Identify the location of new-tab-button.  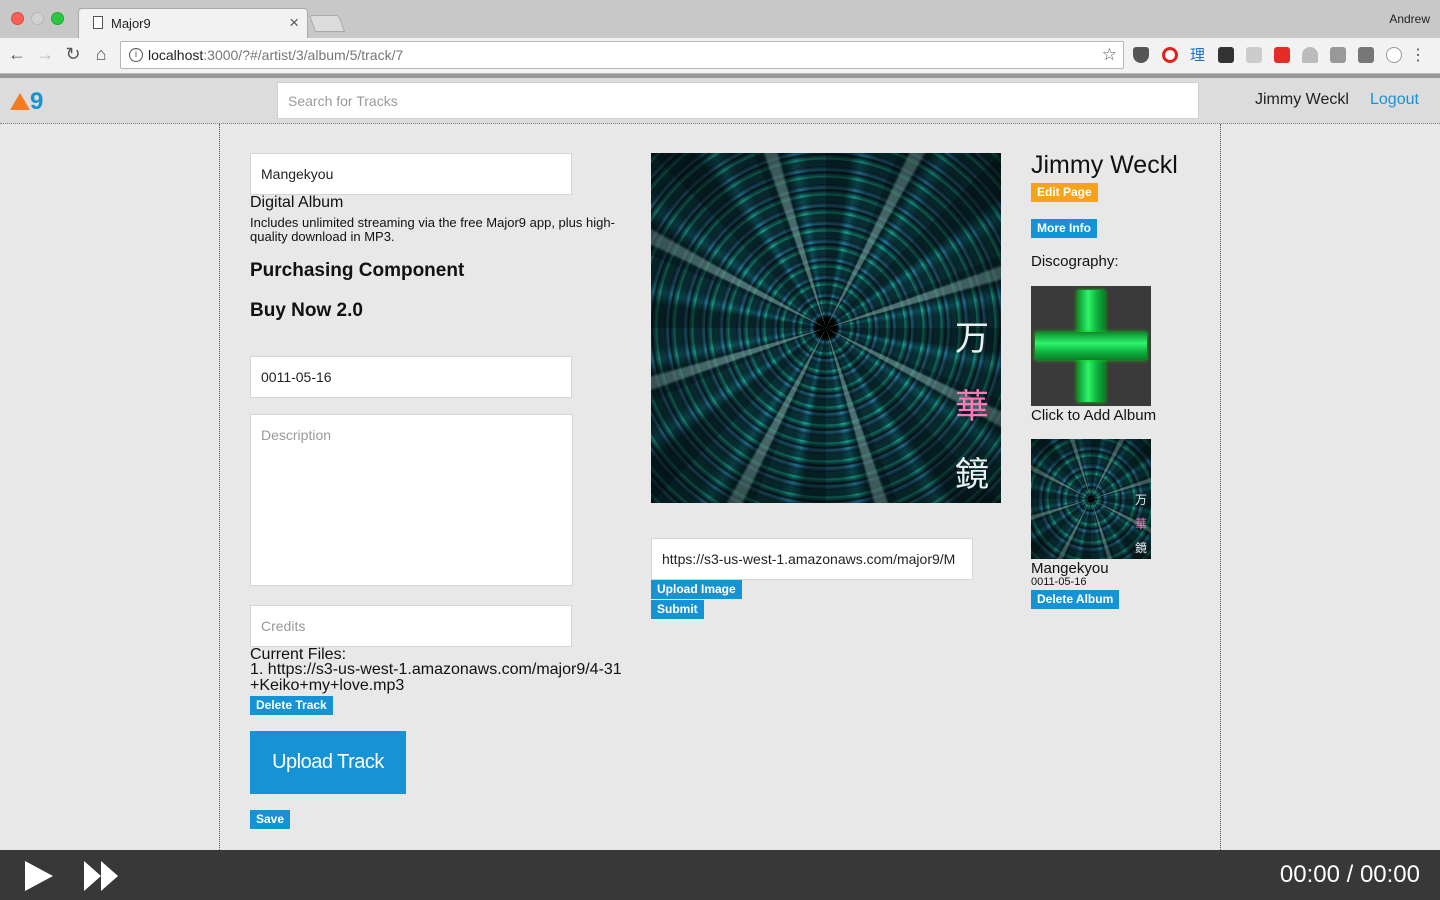
(327, 23).